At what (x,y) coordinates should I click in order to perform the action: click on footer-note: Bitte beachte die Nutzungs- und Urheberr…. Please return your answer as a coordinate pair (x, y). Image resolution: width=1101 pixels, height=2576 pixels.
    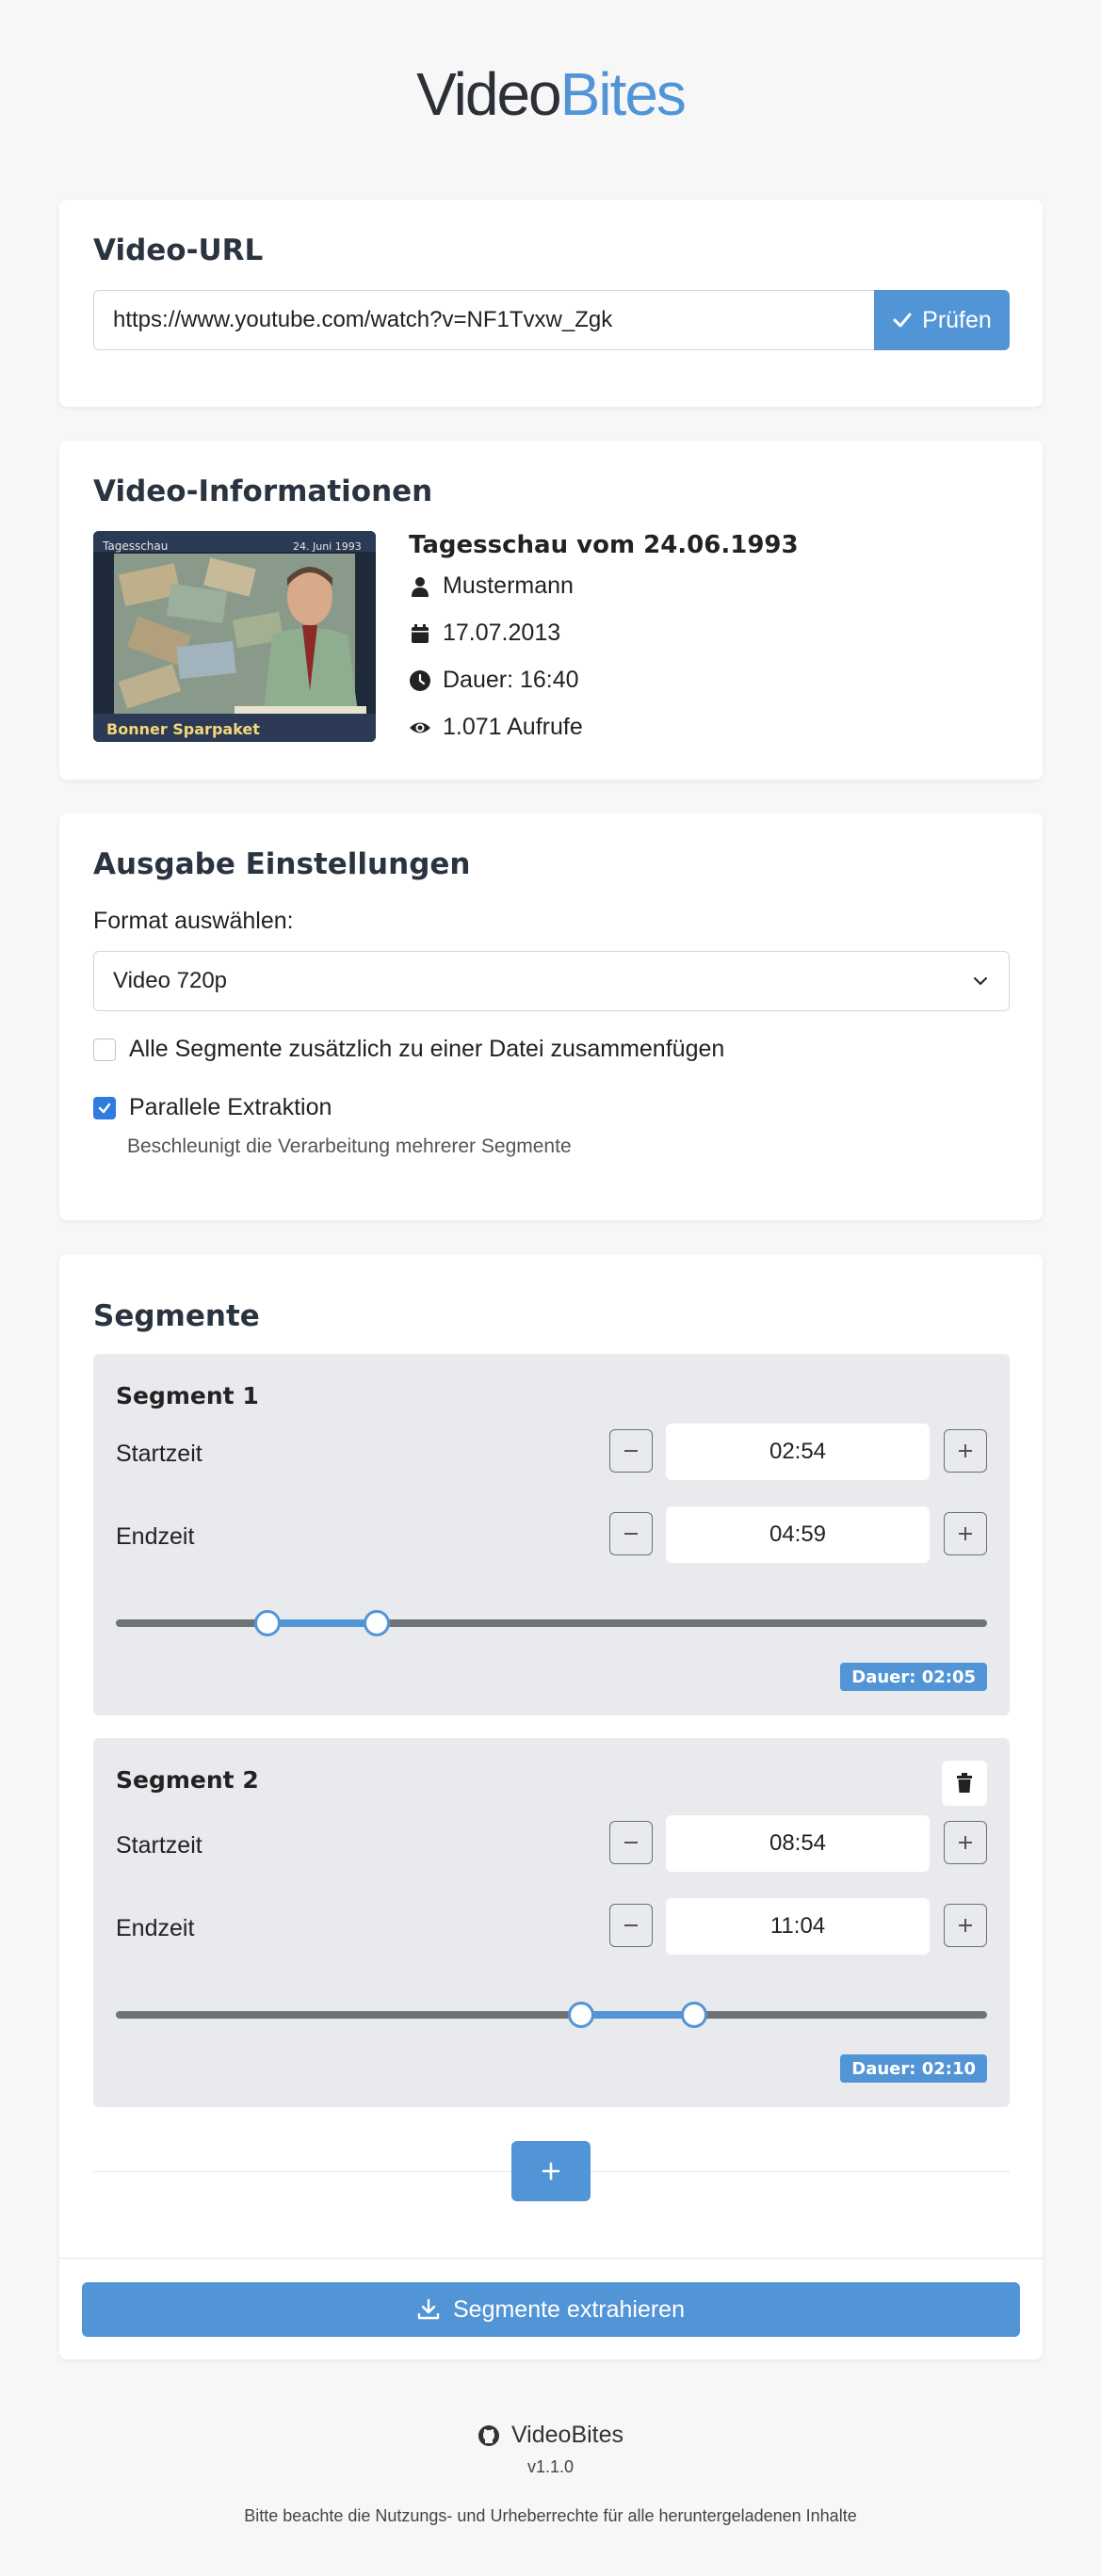
    Looking at the image, I should click on (550, 2515).